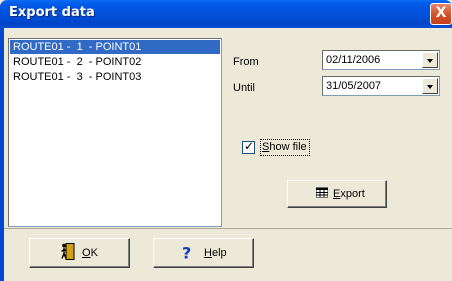 The height and width of the screenshot is (281, 452). Describe the element at coordinates (354, 86) in the screenshot. I see `until-date-value: 31/05/2007` at that location.